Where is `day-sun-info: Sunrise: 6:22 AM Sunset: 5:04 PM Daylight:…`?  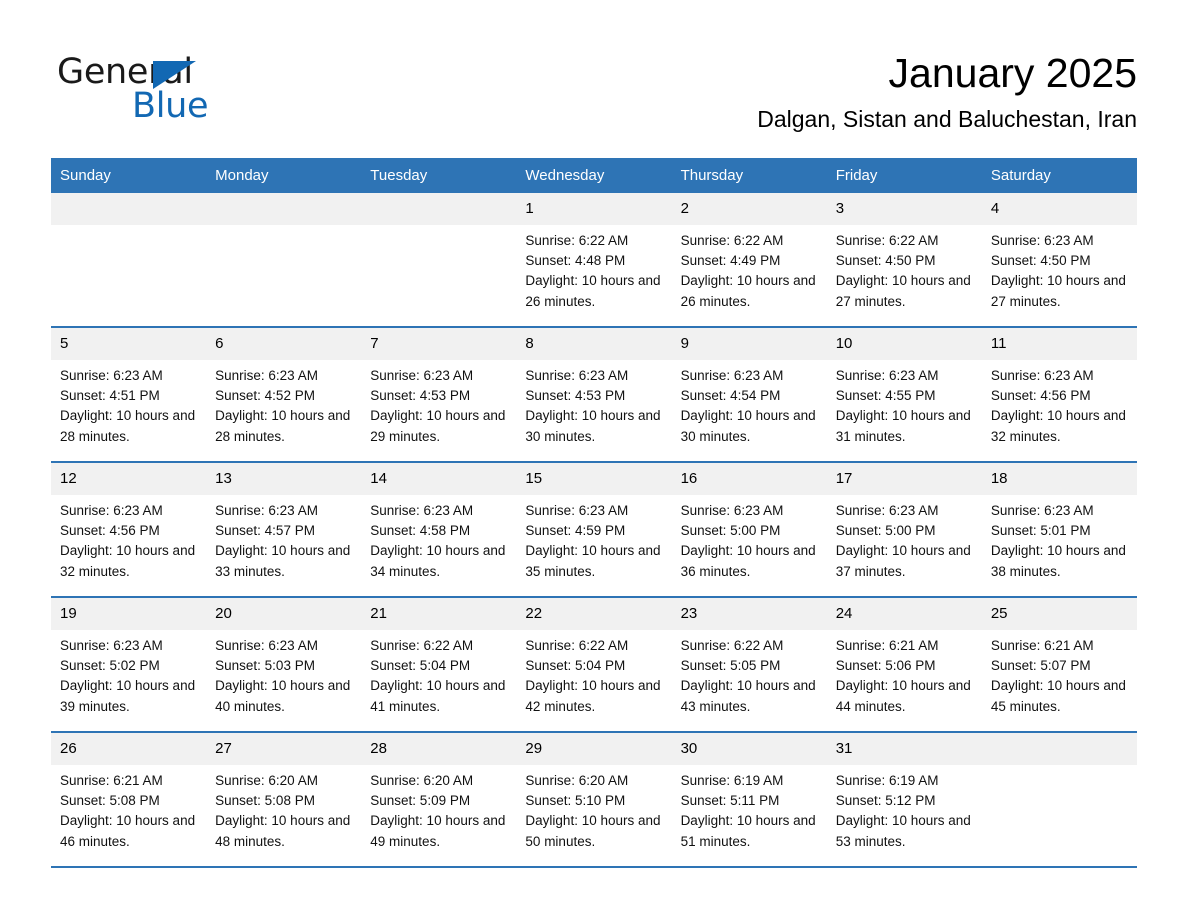 day-sun-info: Sunrise: 6:22 AM Sunset: 5:04 PM Daylight:… is located at coordinates (593, 673).